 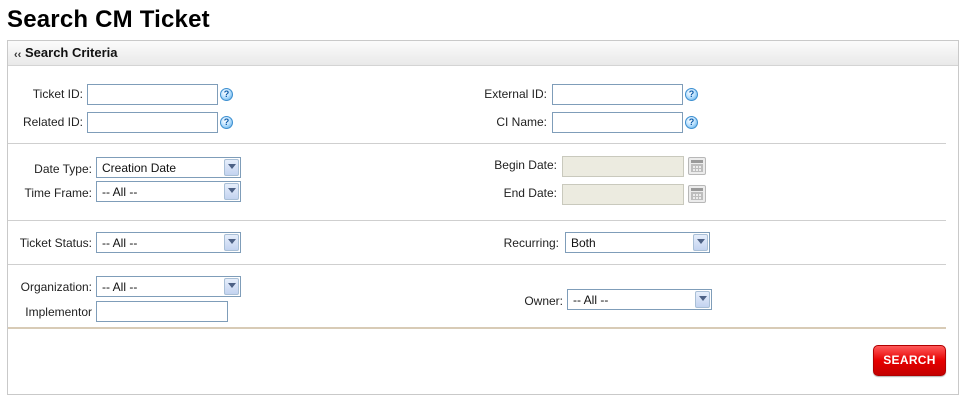 I want to click on related-id-label: Related ID:, so click(x=52, y=122).